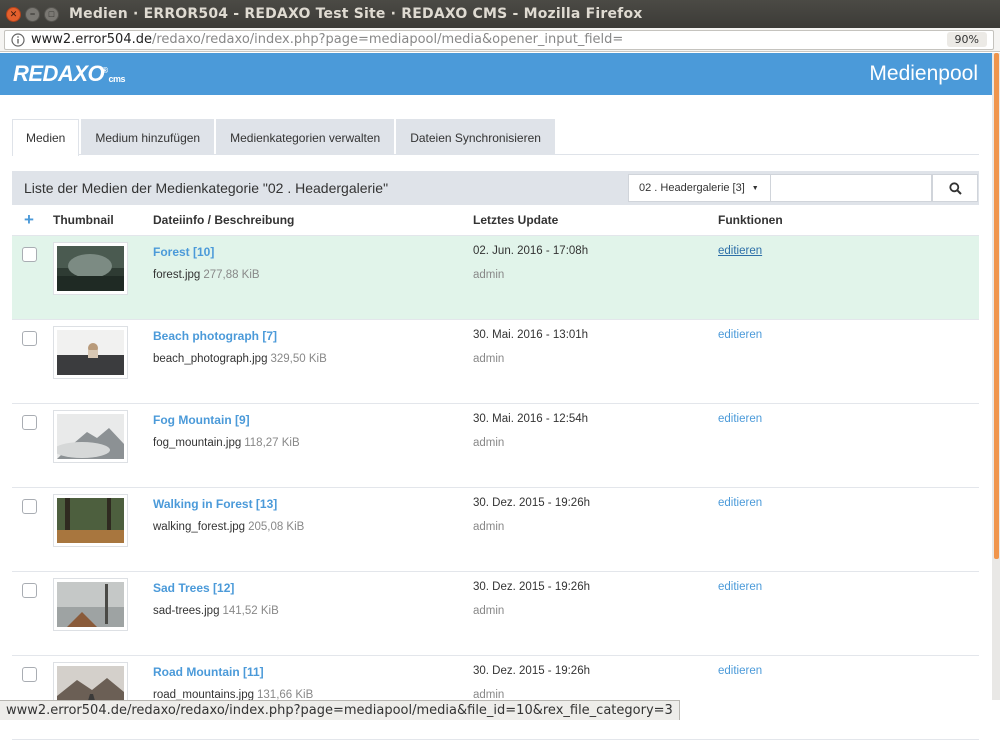 Image resolution: width=1000 pixels, height=740 pixels. Describe the element at coordinates (750, 220) in the screenshot. I see `header-functions: Funktionen` at that location.